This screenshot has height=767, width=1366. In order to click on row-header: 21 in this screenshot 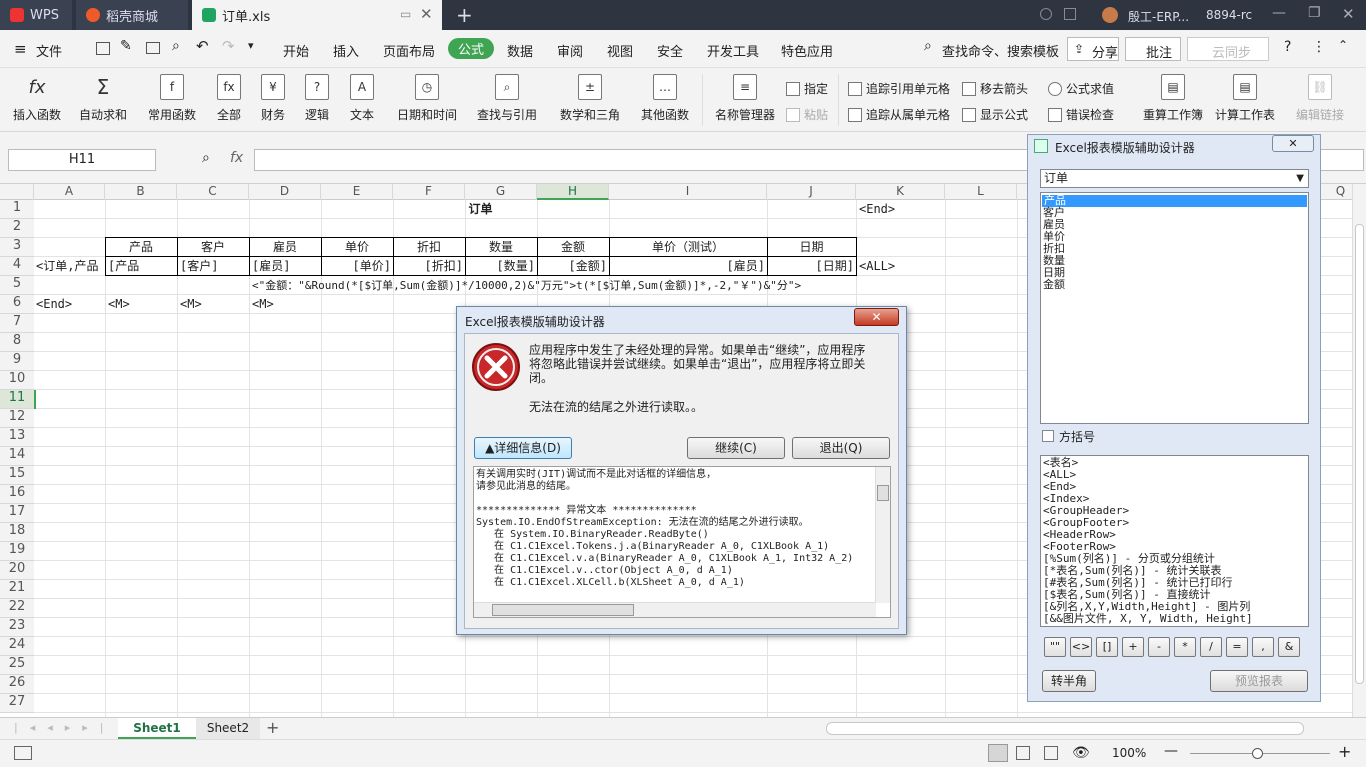, I will do `click(17, 589)`.